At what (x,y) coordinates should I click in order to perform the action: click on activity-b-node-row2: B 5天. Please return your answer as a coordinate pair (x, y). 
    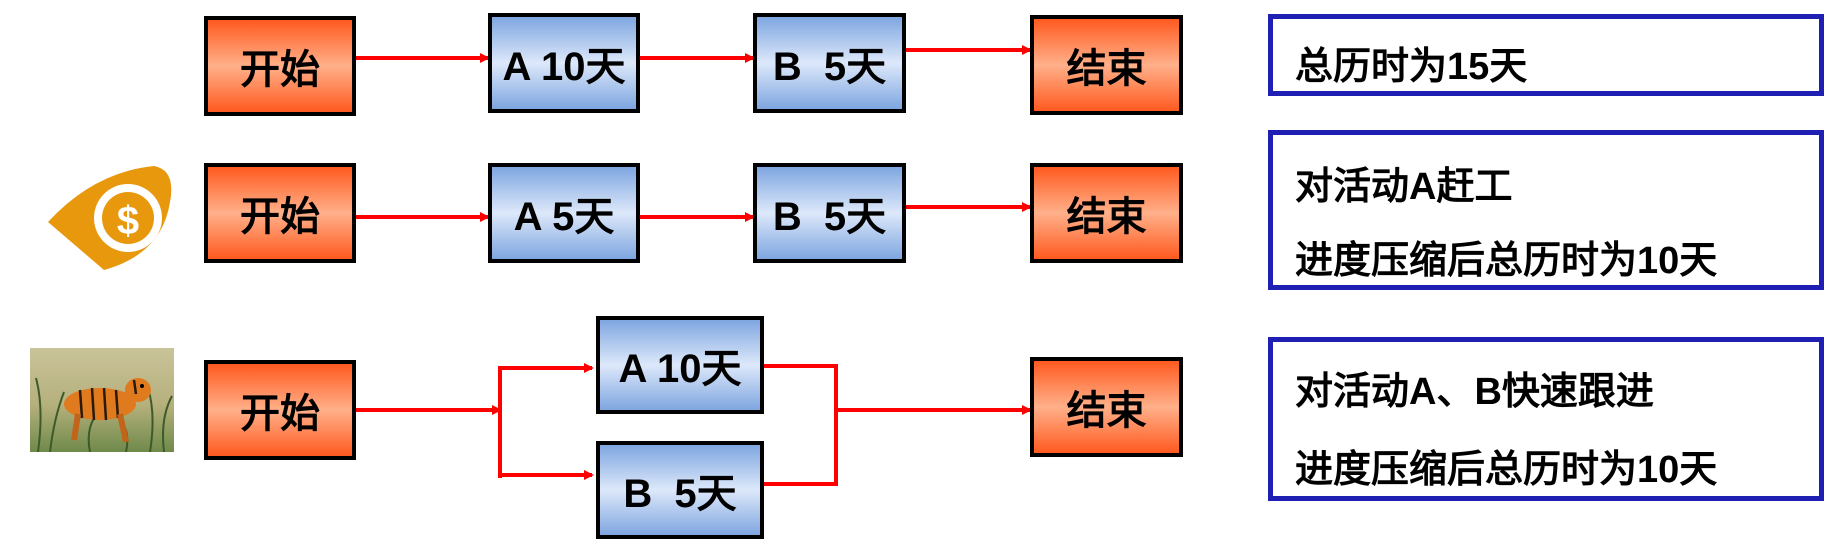
    Looking at the image, I should click on (829, 213).